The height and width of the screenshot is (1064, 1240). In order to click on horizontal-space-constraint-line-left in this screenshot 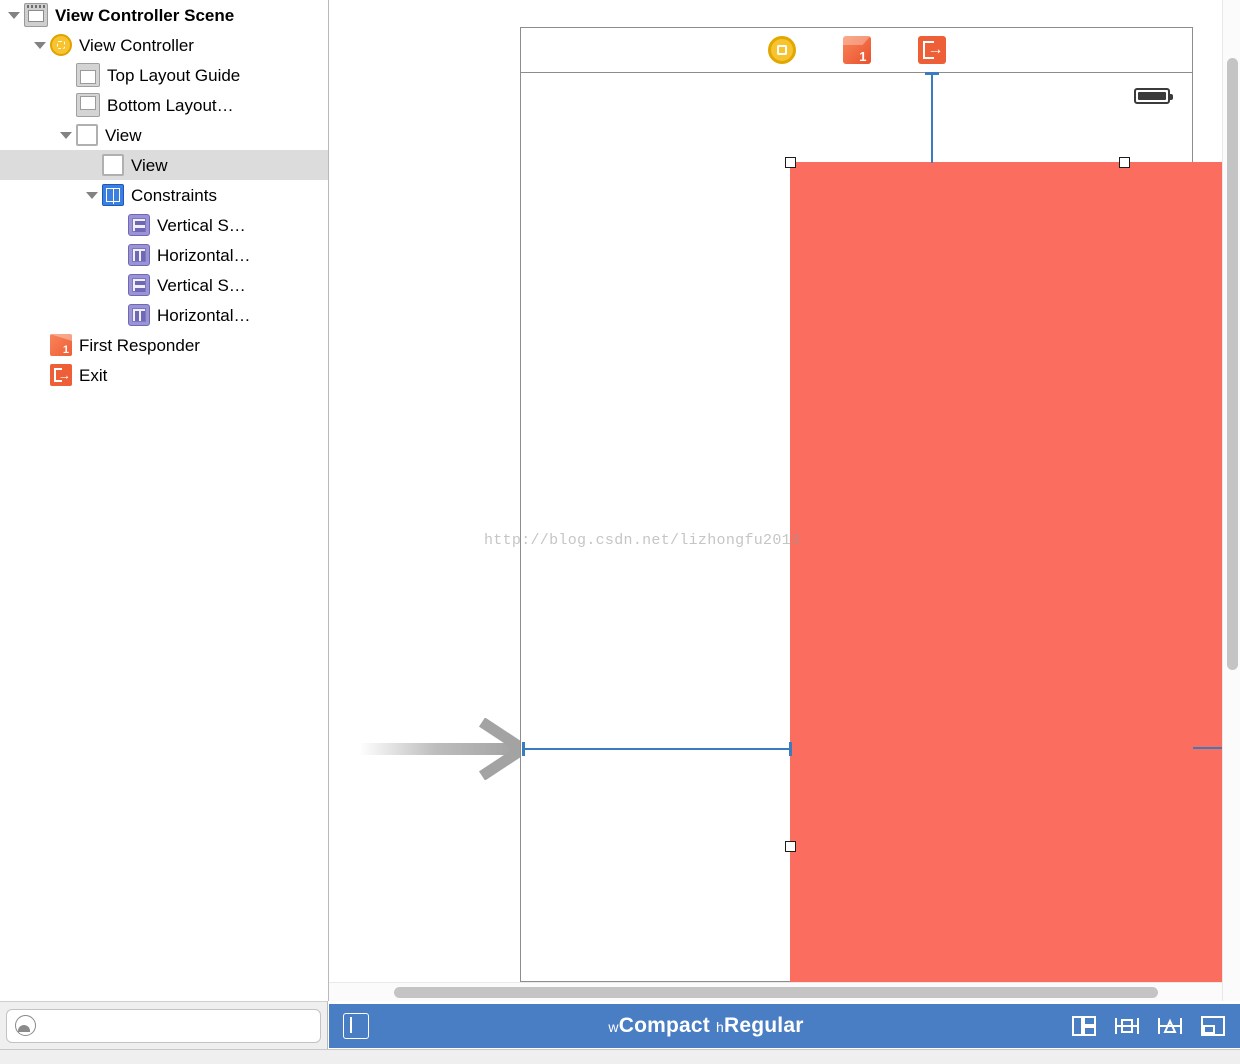, I will do `click(657, 749)`.